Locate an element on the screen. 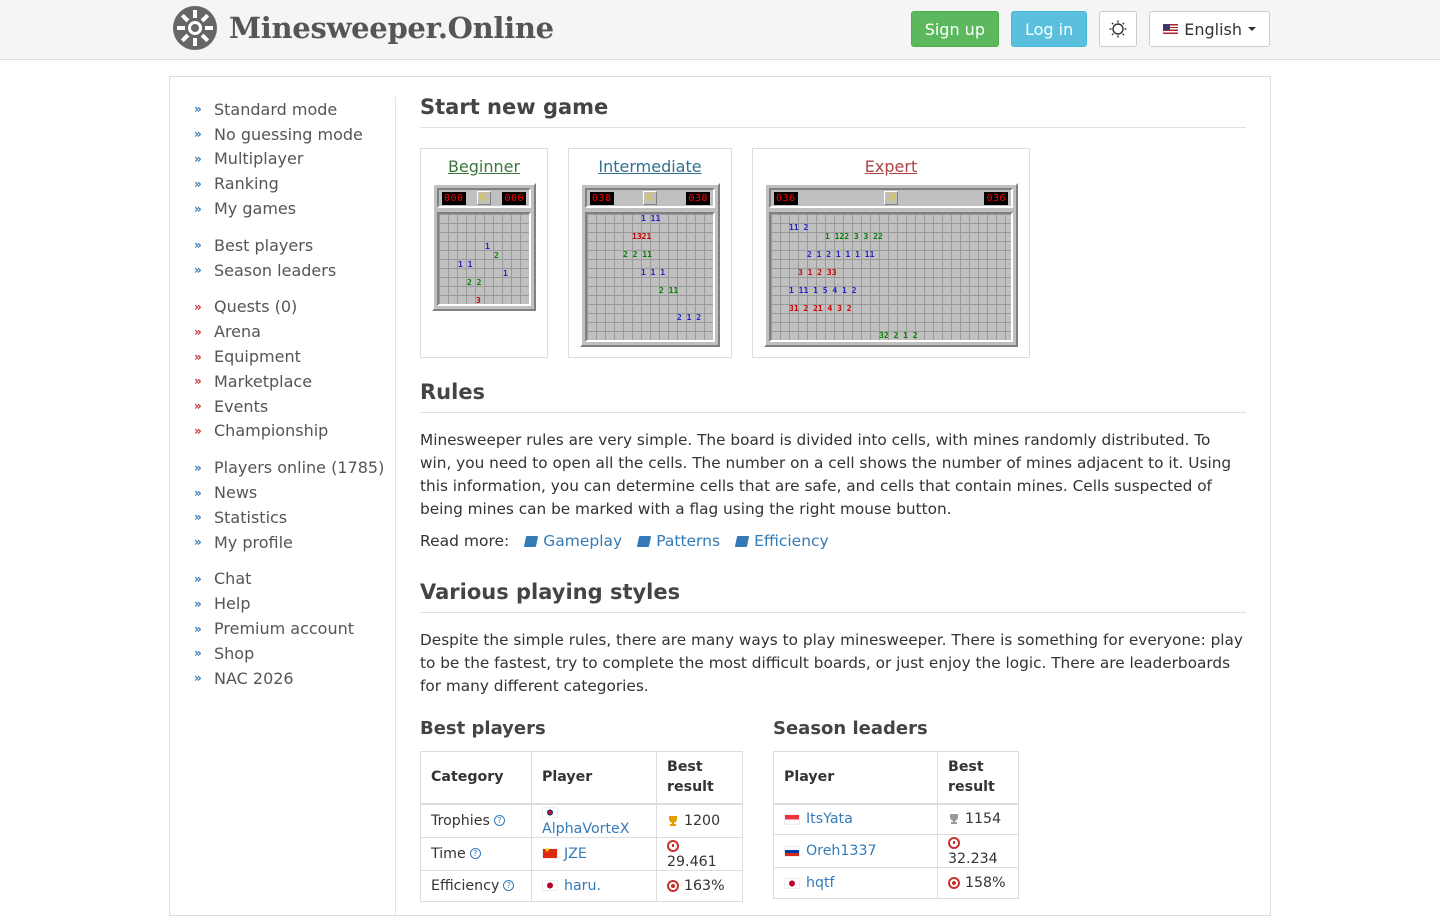 The height and width of the screenshot is (917, 1440). cell-digit: 2 2 11 is located at coordinates (637, 254).